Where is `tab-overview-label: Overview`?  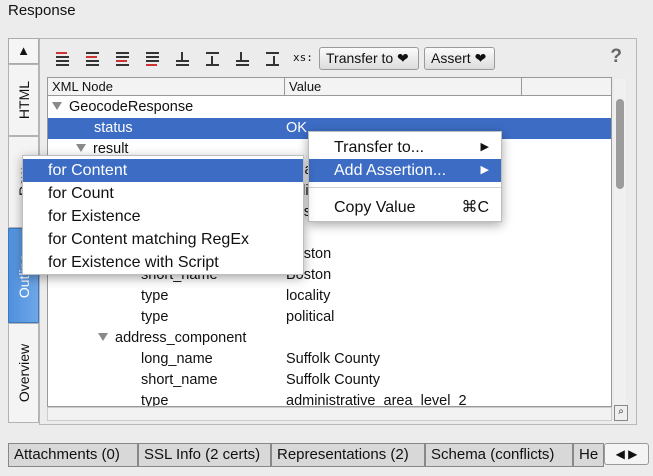
tab-overview-label: Overview is located at coordinates (23, 373).